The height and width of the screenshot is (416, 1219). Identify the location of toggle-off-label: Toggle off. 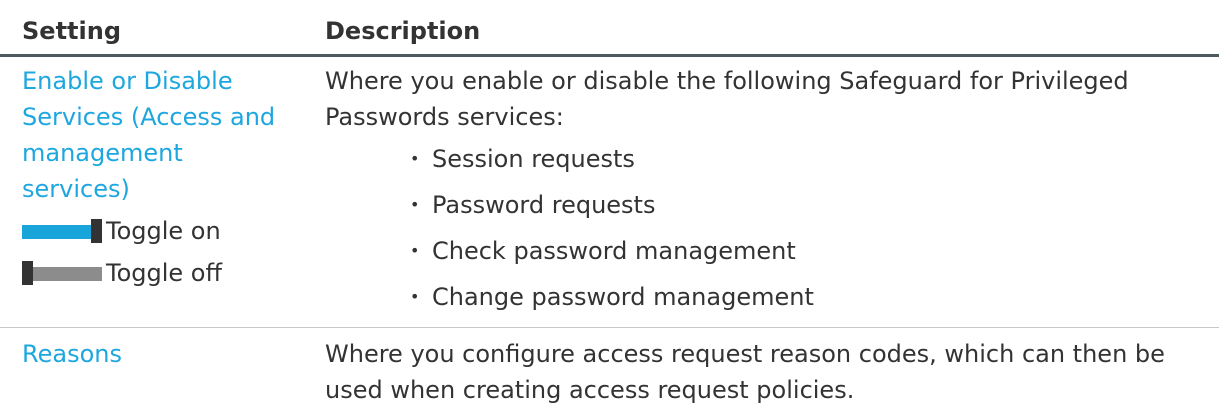
(164, 273).